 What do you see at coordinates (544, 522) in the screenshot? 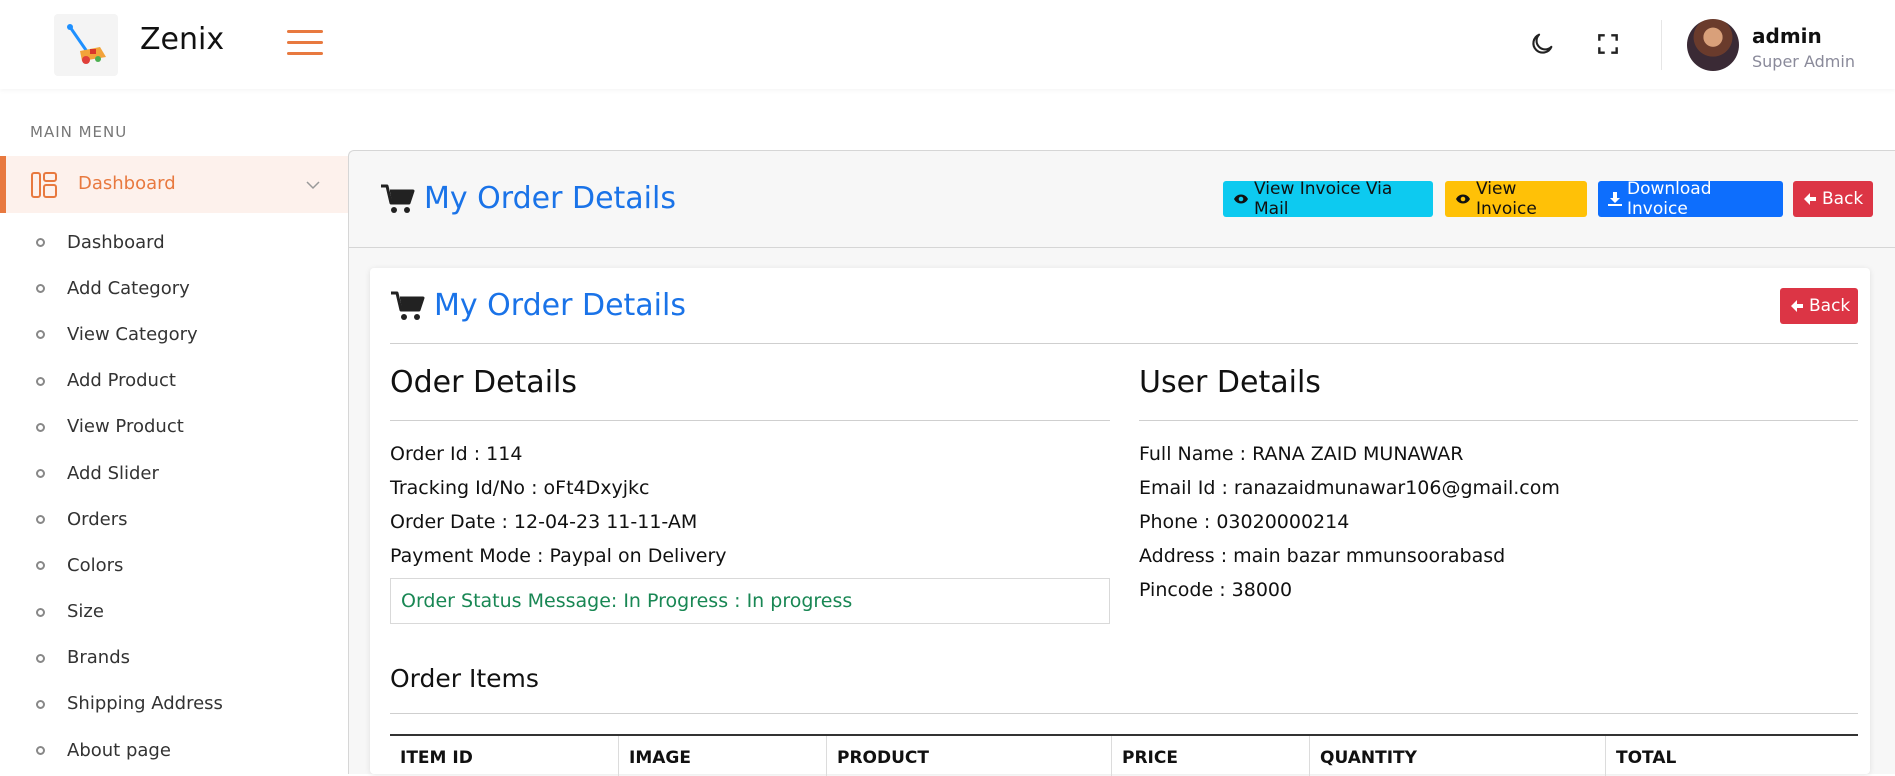
I see `order-date: Order Date : 12-04-23 11-11-AM` at bounding box center [544, 522].